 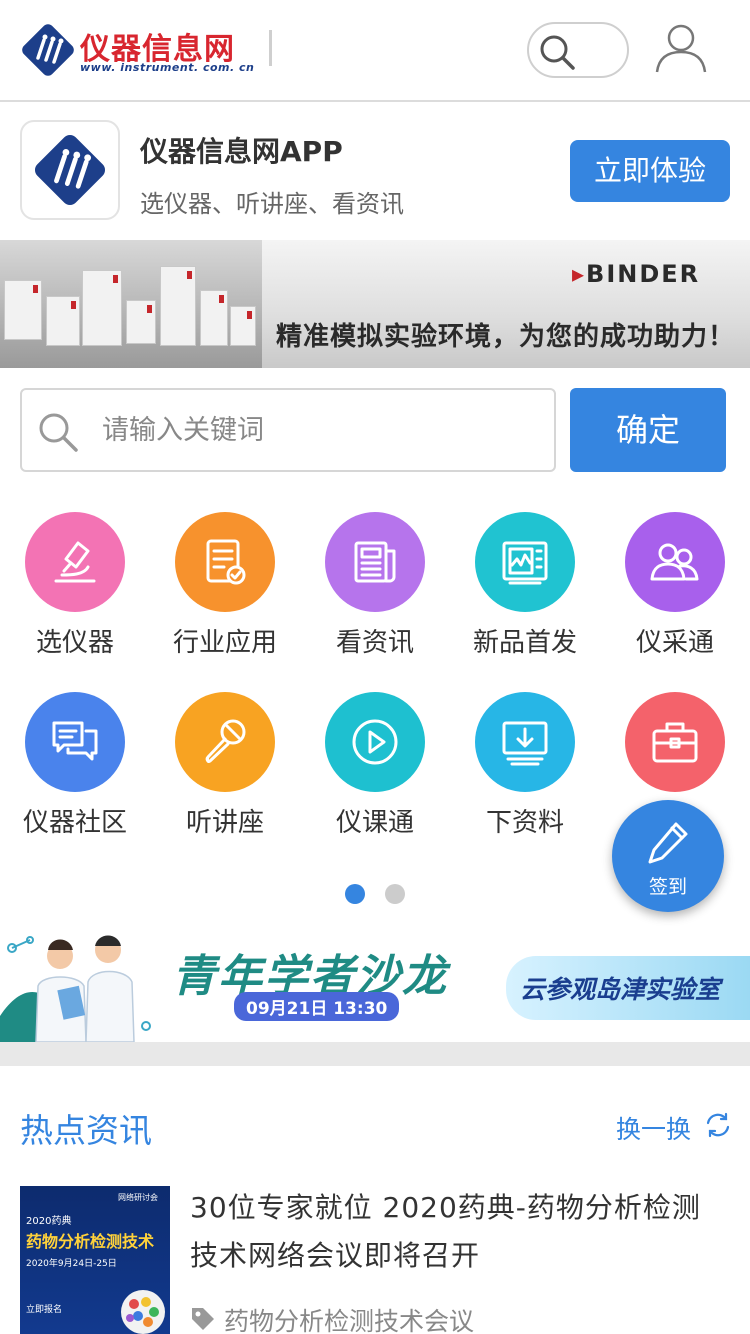 I want to click on download-icon, so click(x=525, y=743).